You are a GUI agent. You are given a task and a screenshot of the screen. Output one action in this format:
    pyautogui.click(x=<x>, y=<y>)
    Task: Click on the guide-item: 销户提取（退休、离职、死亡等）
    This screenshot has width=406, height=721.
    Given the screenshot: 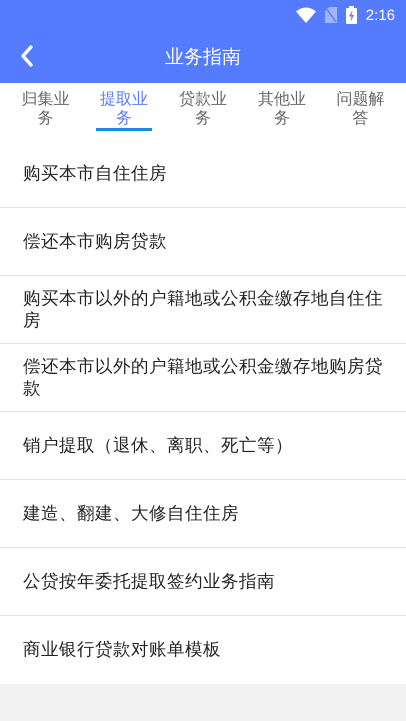 What is the action you would take?
    pyautogui.click(x=203, y=446)
    